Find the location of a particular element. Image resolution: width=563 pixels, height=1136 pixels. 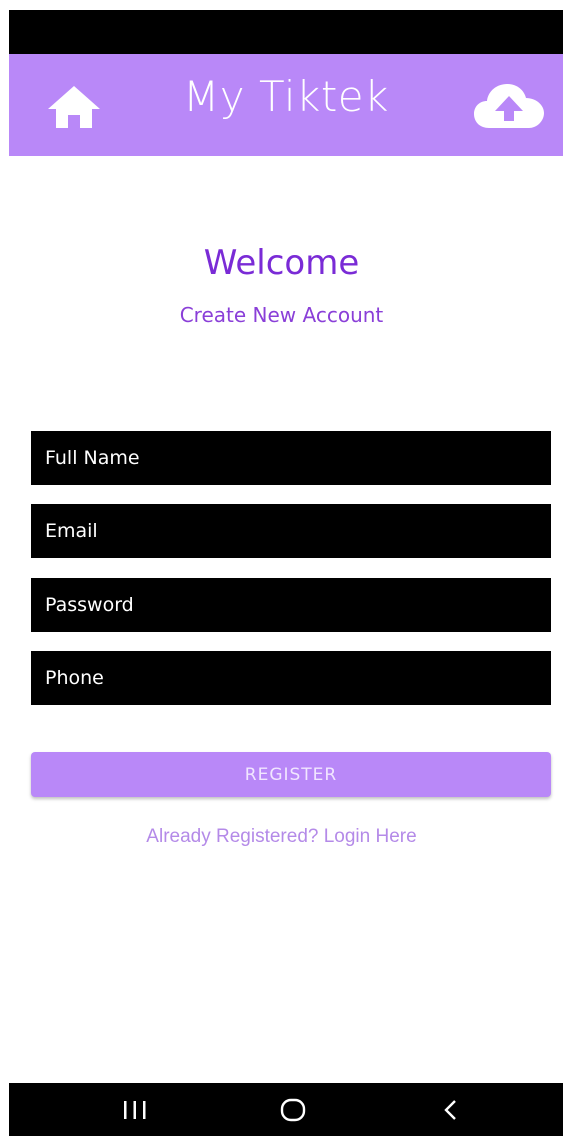

create-account-subtitle: Create New Account is located at coordinates (281, 315).